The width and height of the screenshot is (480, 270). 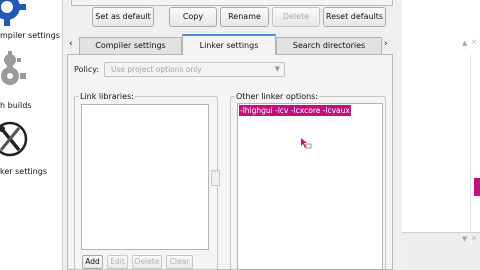 What do you see at coordinates (277, 96) in the screenshot?
I see `other-linker-options-title: Other linker options:` at bounding box center [277, 96].